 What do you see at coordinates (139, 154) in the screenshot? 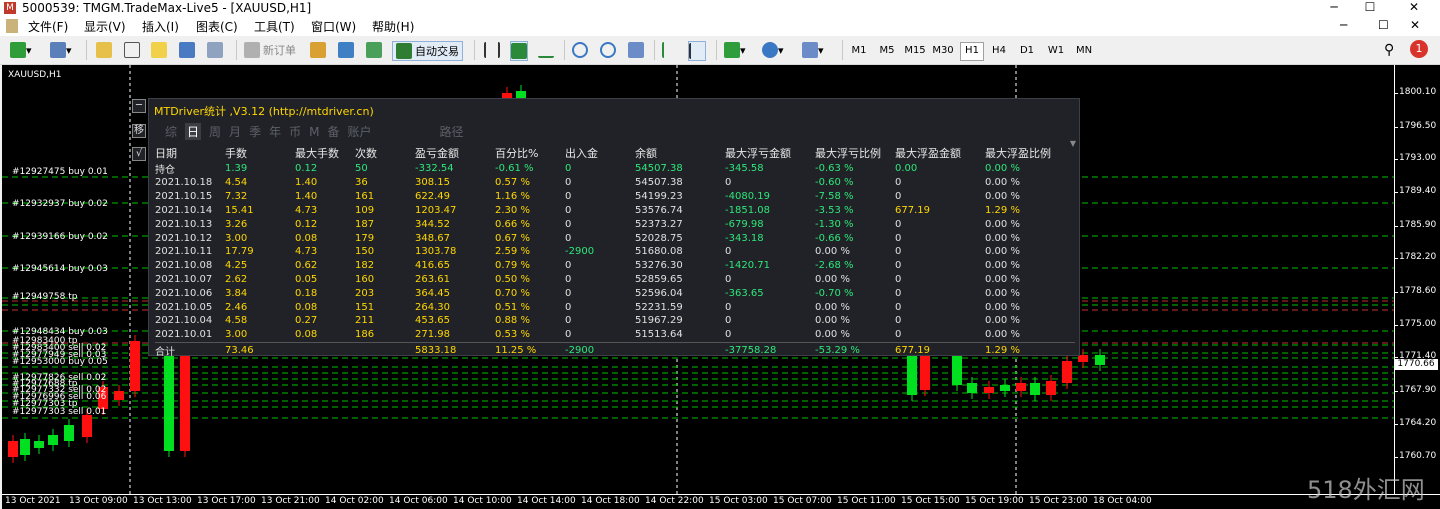
I see `panel-check-button: √` at bounding box center [139, 154].